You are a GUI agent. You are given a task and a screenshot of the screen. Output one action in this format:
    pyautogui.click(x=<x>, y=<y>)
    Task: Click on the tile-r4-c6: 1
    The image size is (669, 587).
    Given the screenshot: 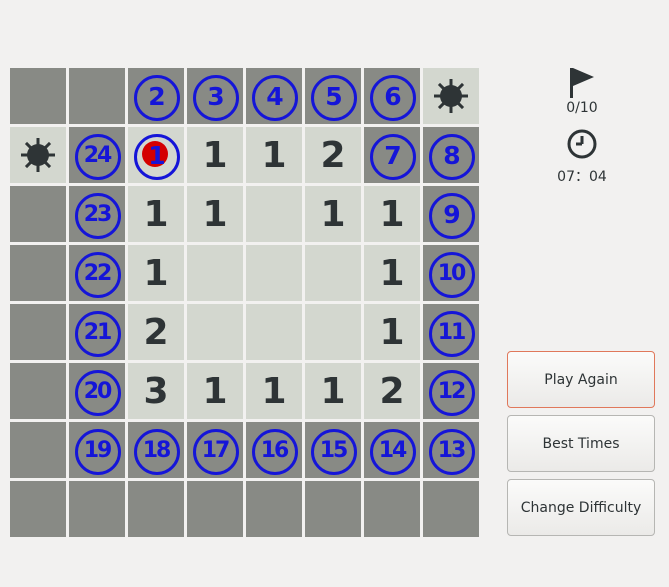 What is the action you would take?
    pyautogui.click(x=392, y=332)
    